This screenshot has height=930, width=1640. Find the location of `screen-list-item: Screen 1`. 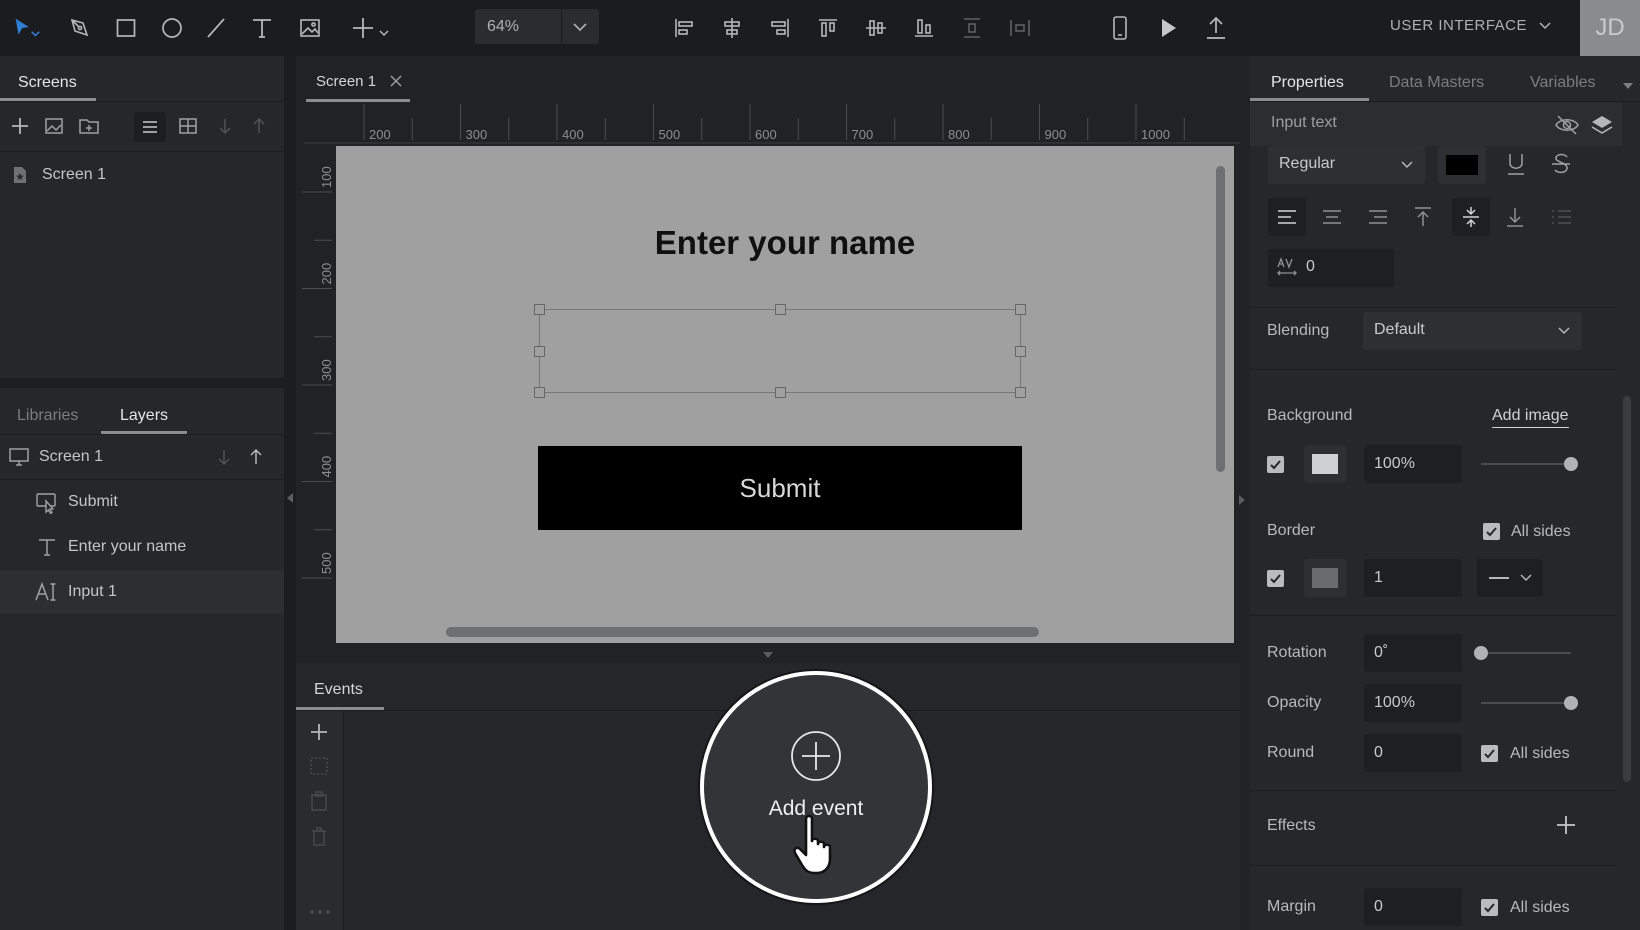

screen-list-item: Screen 1 is located at coordinates (142, 176).